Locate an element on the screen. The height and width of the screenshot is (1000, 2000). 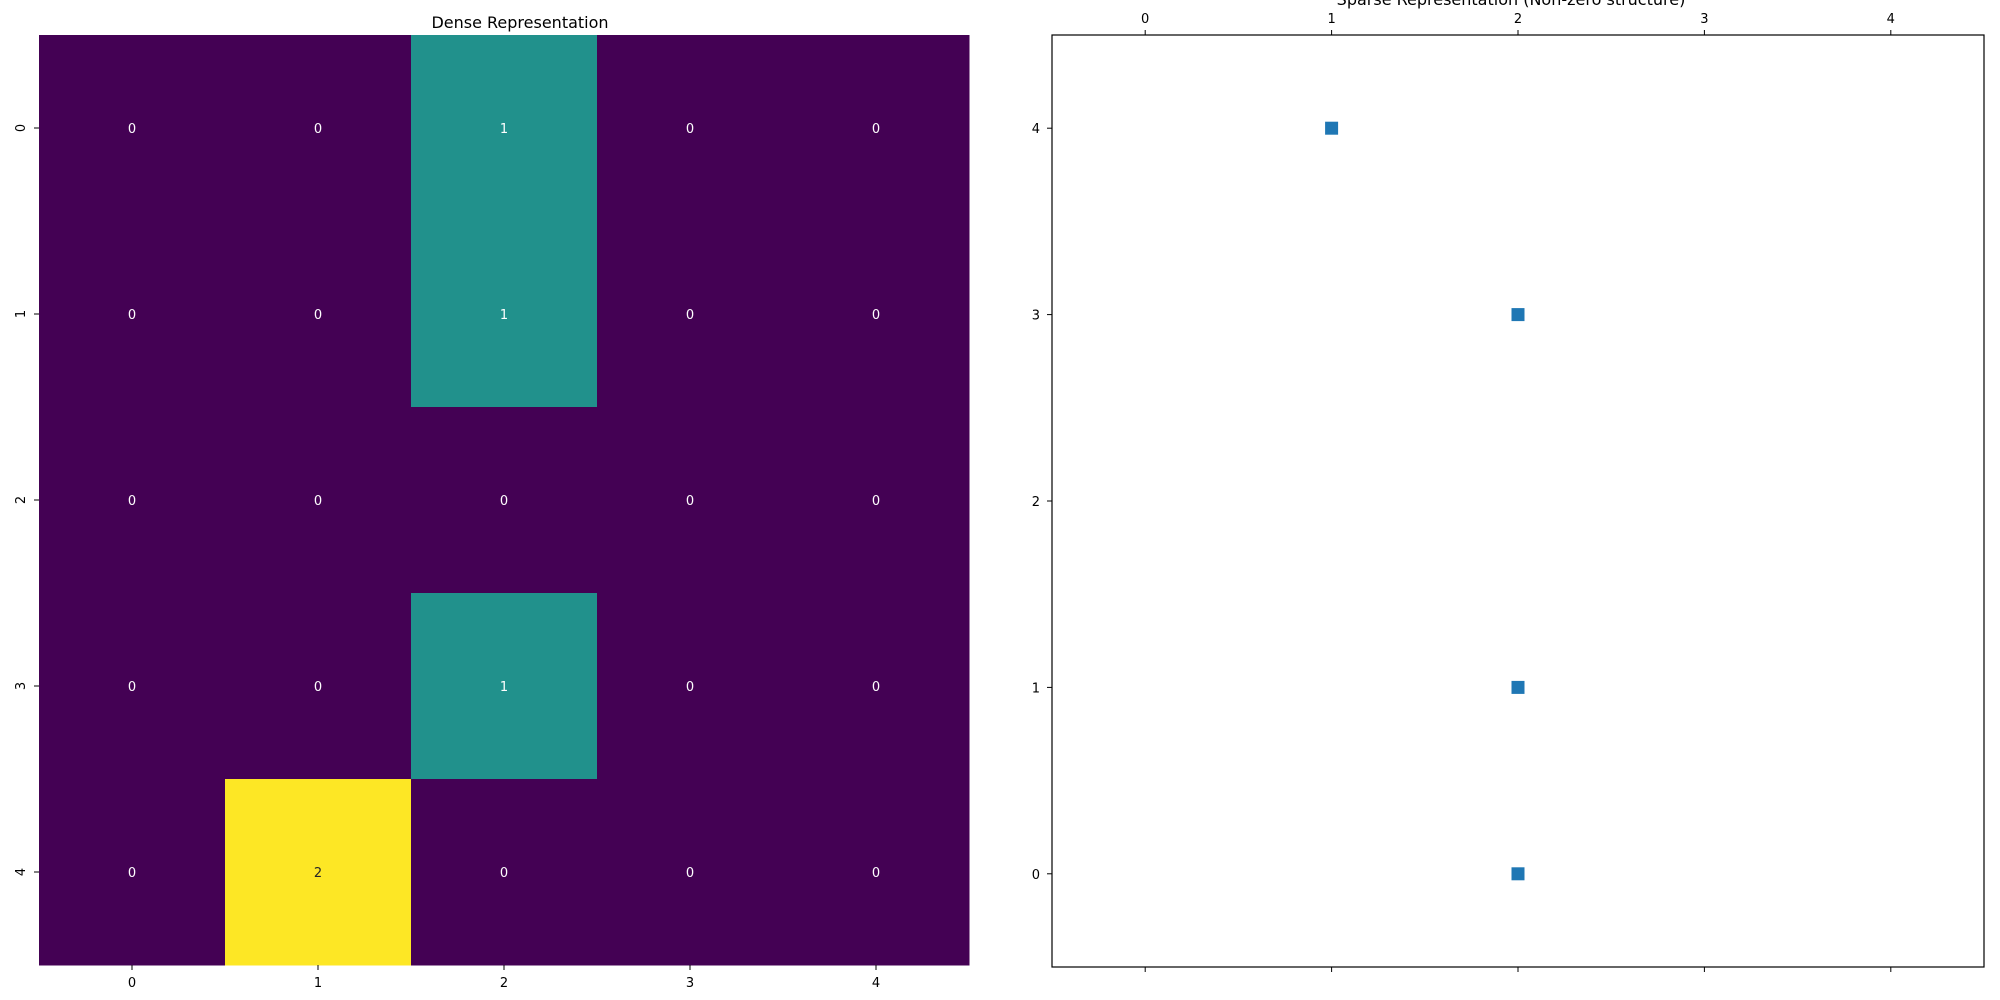
sparse-y-ticks: 0 1 2 3 4 is located at coordinates (1042, 502).